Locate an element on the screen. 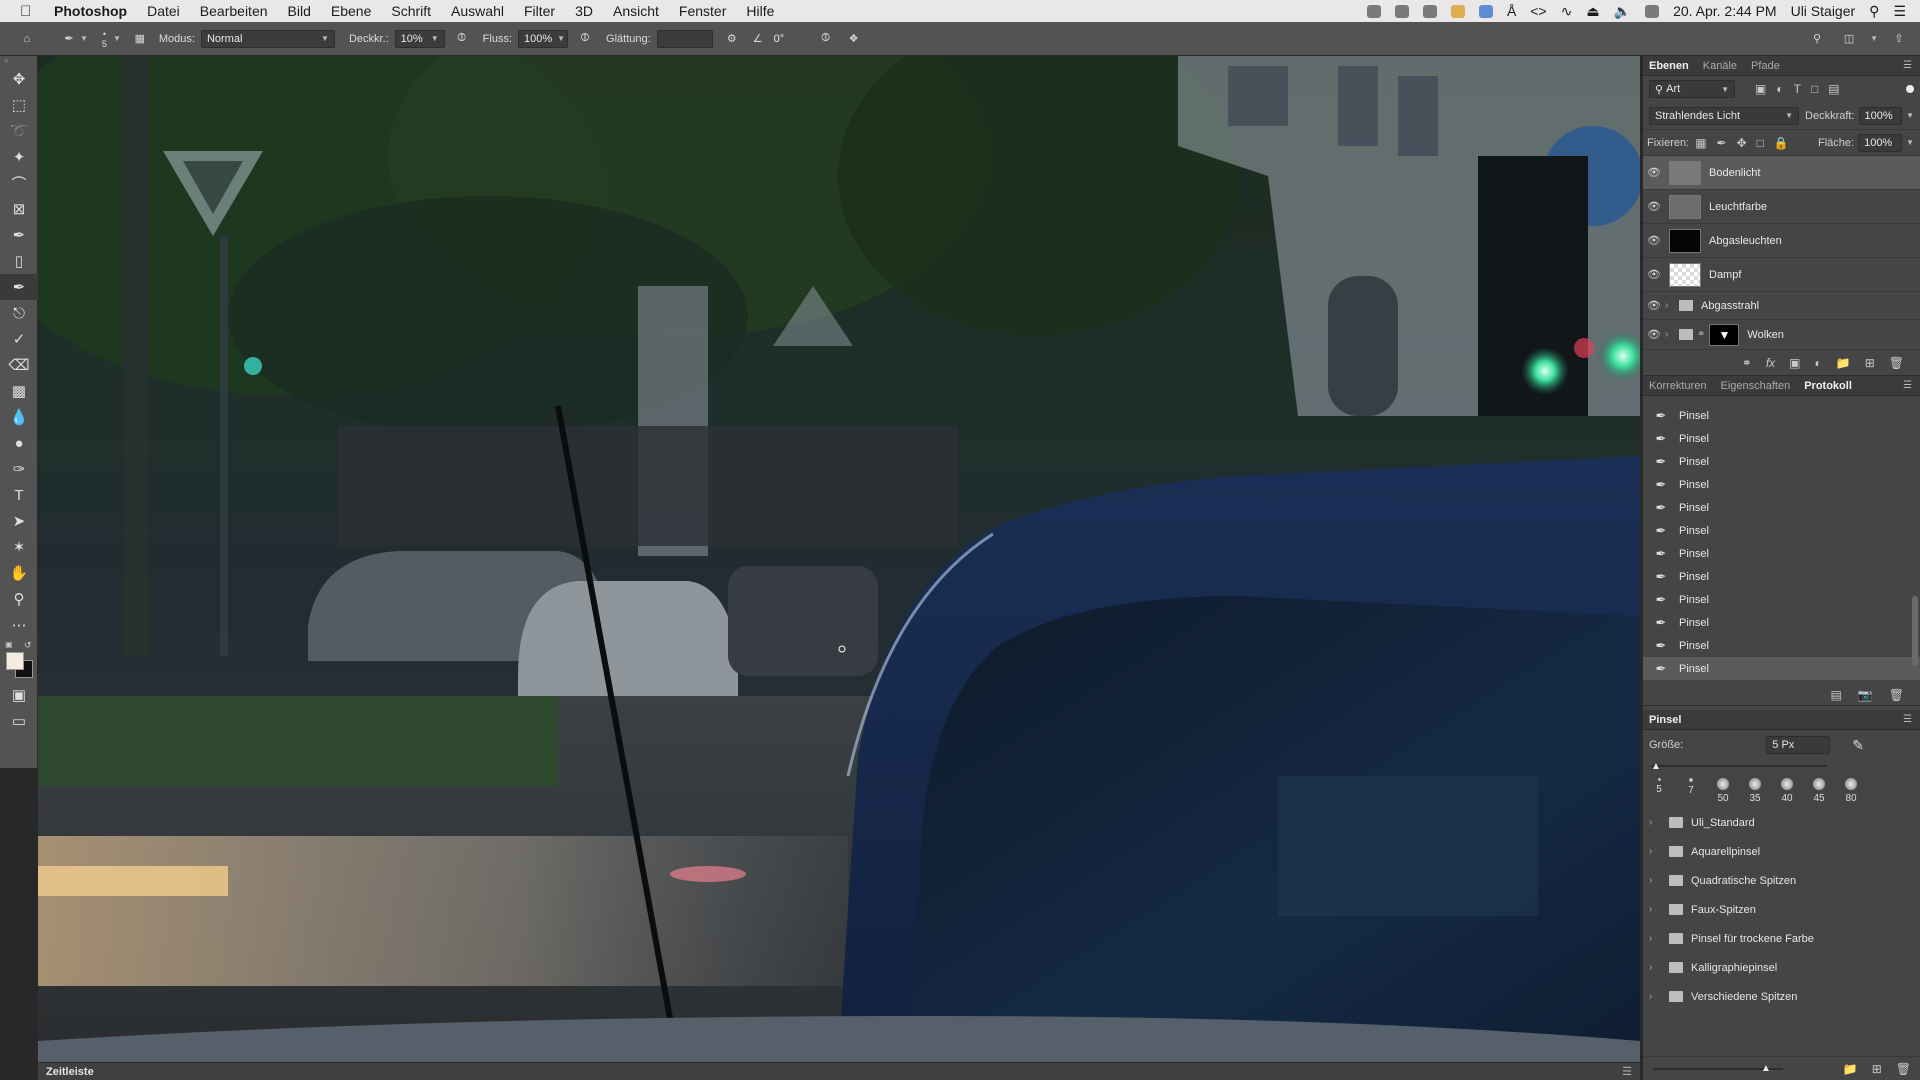 This screenshot has height=1080, width=1920. brush-folder-kalligraphiepinsel: › Kalligraphiepinsel is located at coordinates (1781, 967).